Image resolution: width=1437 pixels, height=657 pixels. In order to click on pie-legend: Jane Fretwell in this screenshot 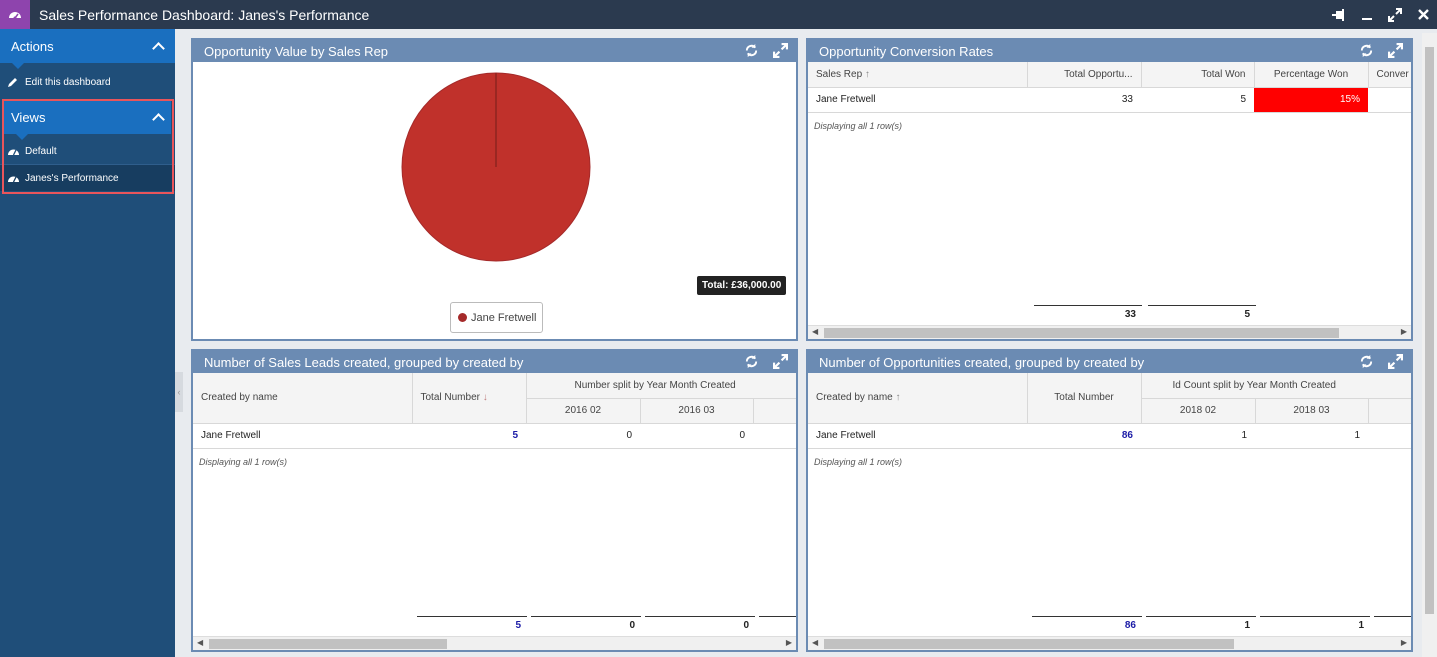, I will do `click(496, 317)`.